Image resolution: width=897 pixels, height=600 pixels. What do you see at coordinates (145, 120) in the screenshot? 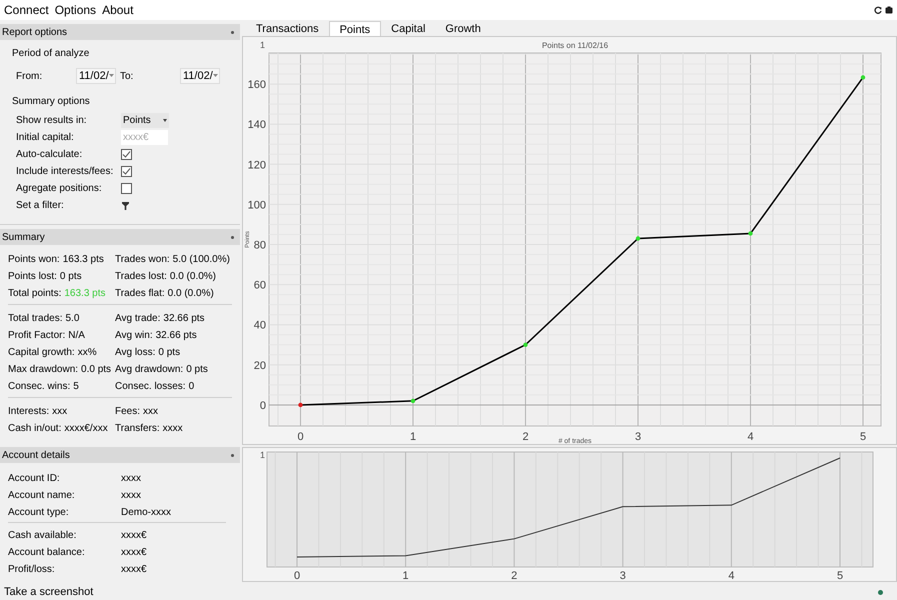
I see `results-dropdown: Points` at bounding box center [145, 120].